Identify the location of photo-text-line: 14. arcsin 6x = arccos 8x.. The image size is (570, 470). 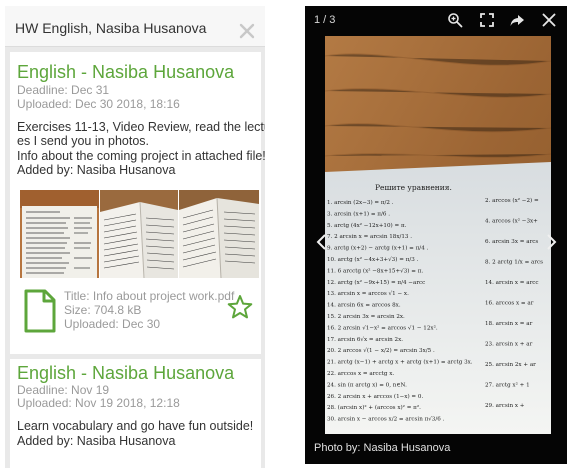
(364, 306).